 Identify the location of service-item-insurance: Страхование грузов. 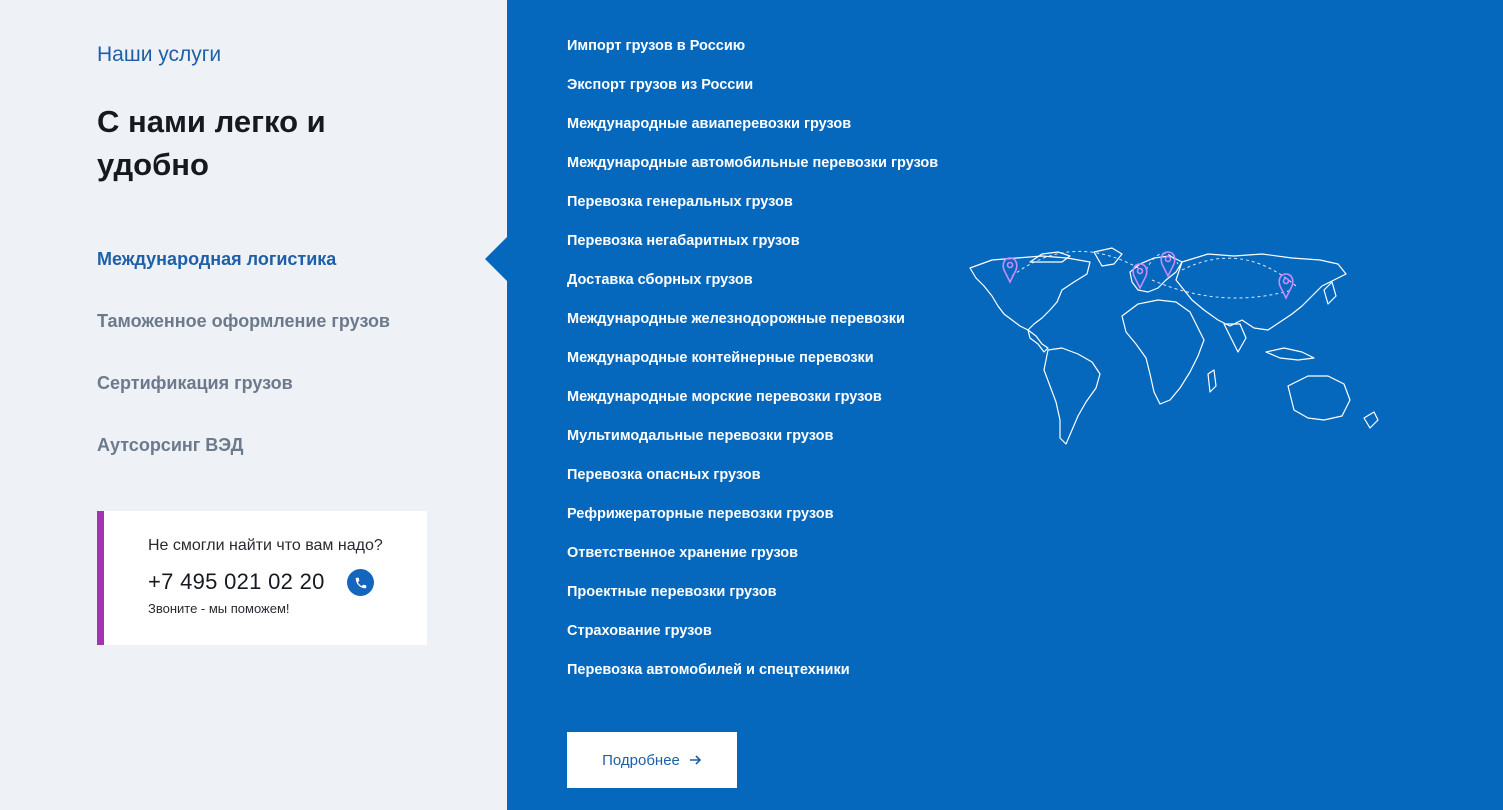
(752, 640).